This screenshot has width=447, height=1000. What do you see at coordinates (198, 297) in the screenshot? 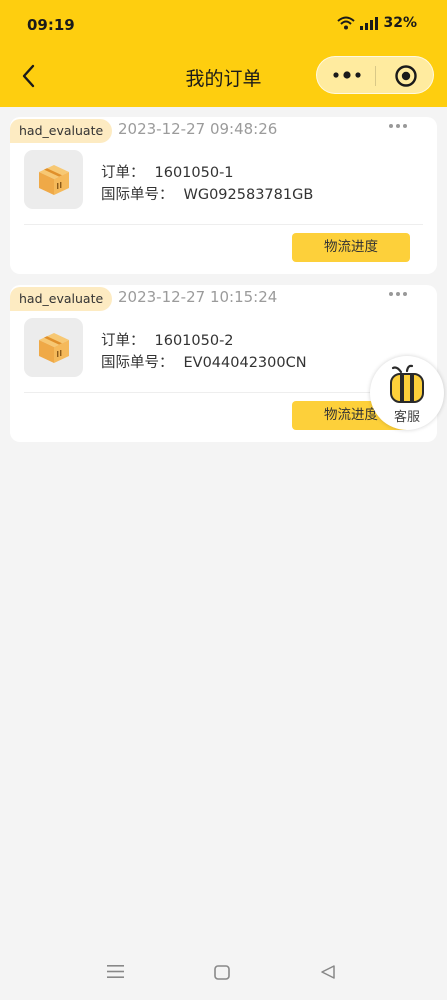
I see `order-timestamp: 2023-12-27 10:15:24` at bounding box center [198, 297].